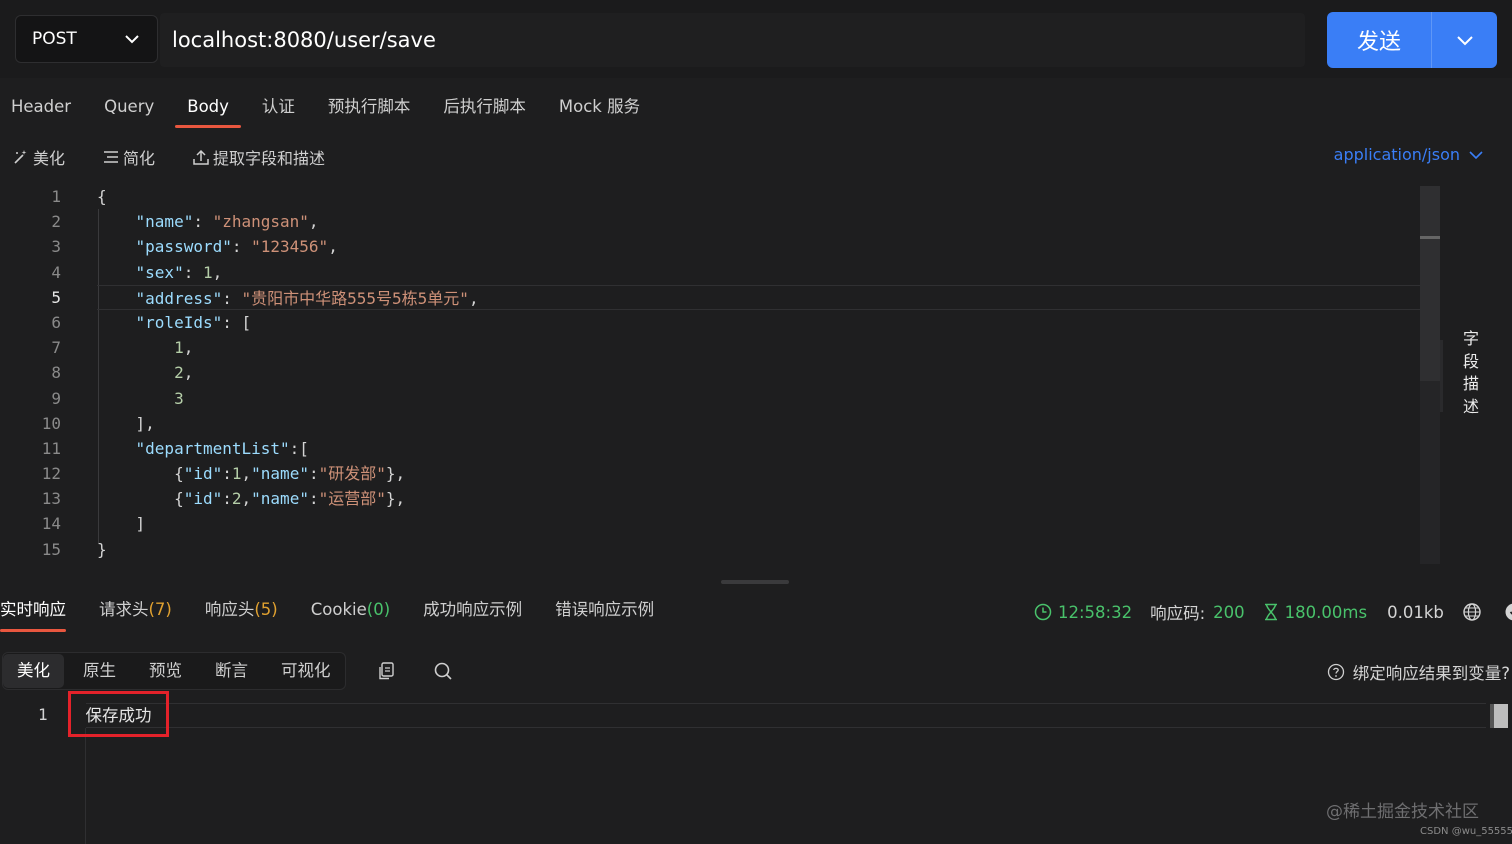 Image resolution: width=1512 pixels, height=844 pixels. What do you see at coordinates (99, 671) in the screenshot?
I see `view-raw: 原生` at bounding box center [99, 671].